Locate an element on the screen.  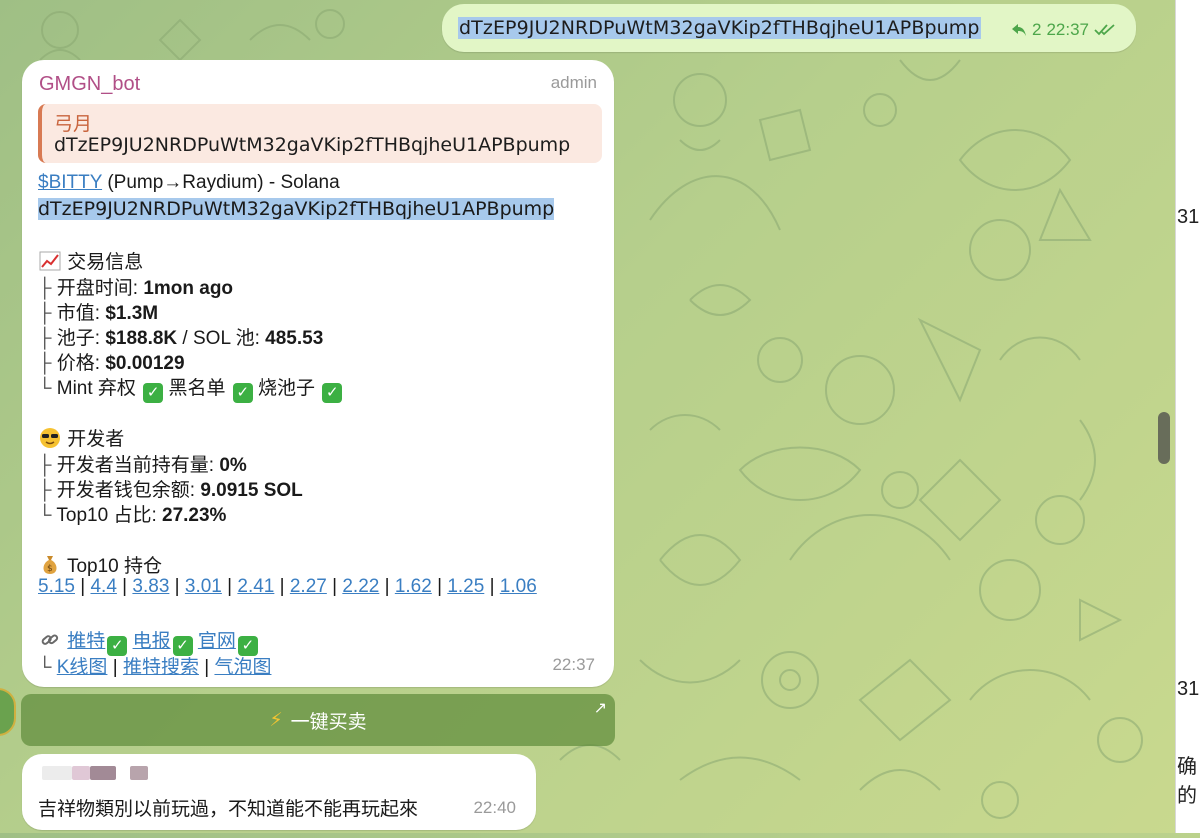
sender-name: GMGN_bot is located at coordinates (89, 84).